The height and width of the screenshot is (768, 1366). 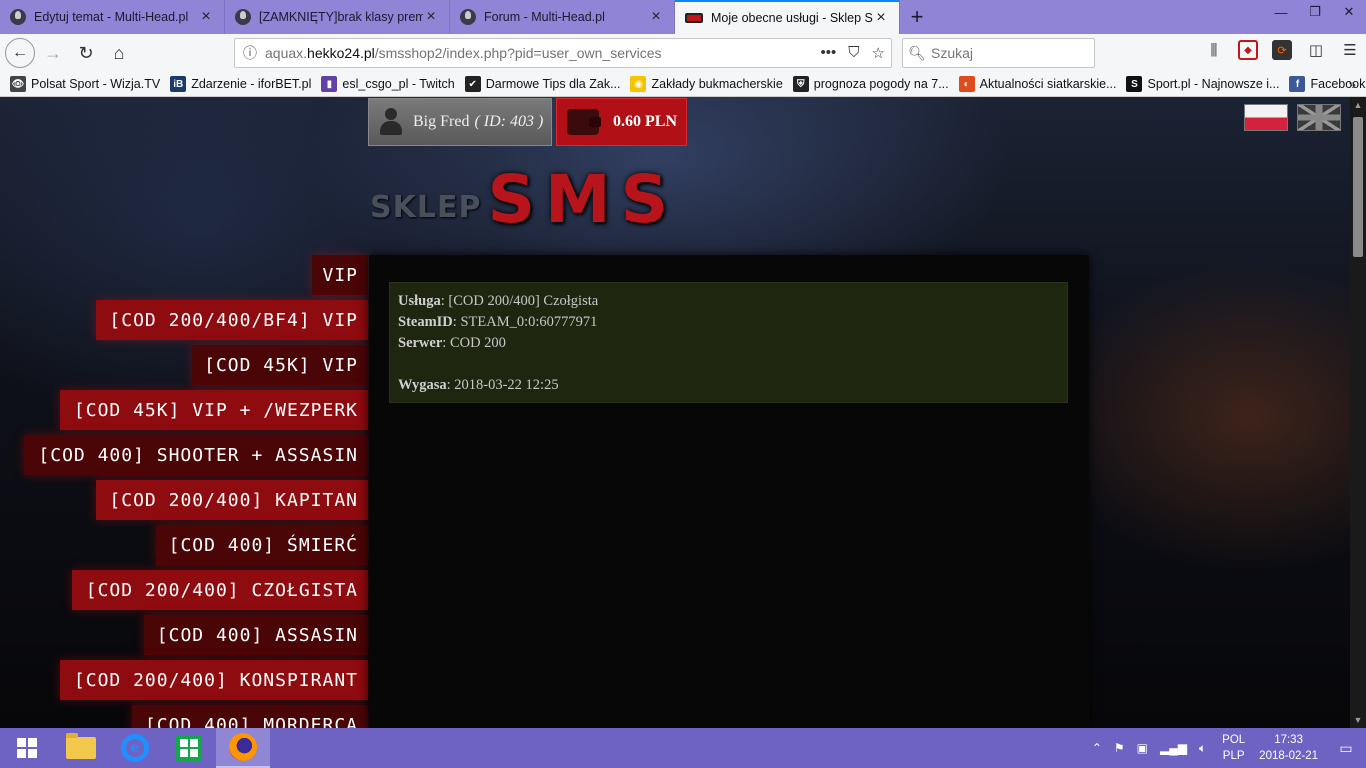 What do you see at coordinates (280, 365) in the screenshot?
I see `menu-item: [COD 45K] VIP` at bounding box center [280, 365].